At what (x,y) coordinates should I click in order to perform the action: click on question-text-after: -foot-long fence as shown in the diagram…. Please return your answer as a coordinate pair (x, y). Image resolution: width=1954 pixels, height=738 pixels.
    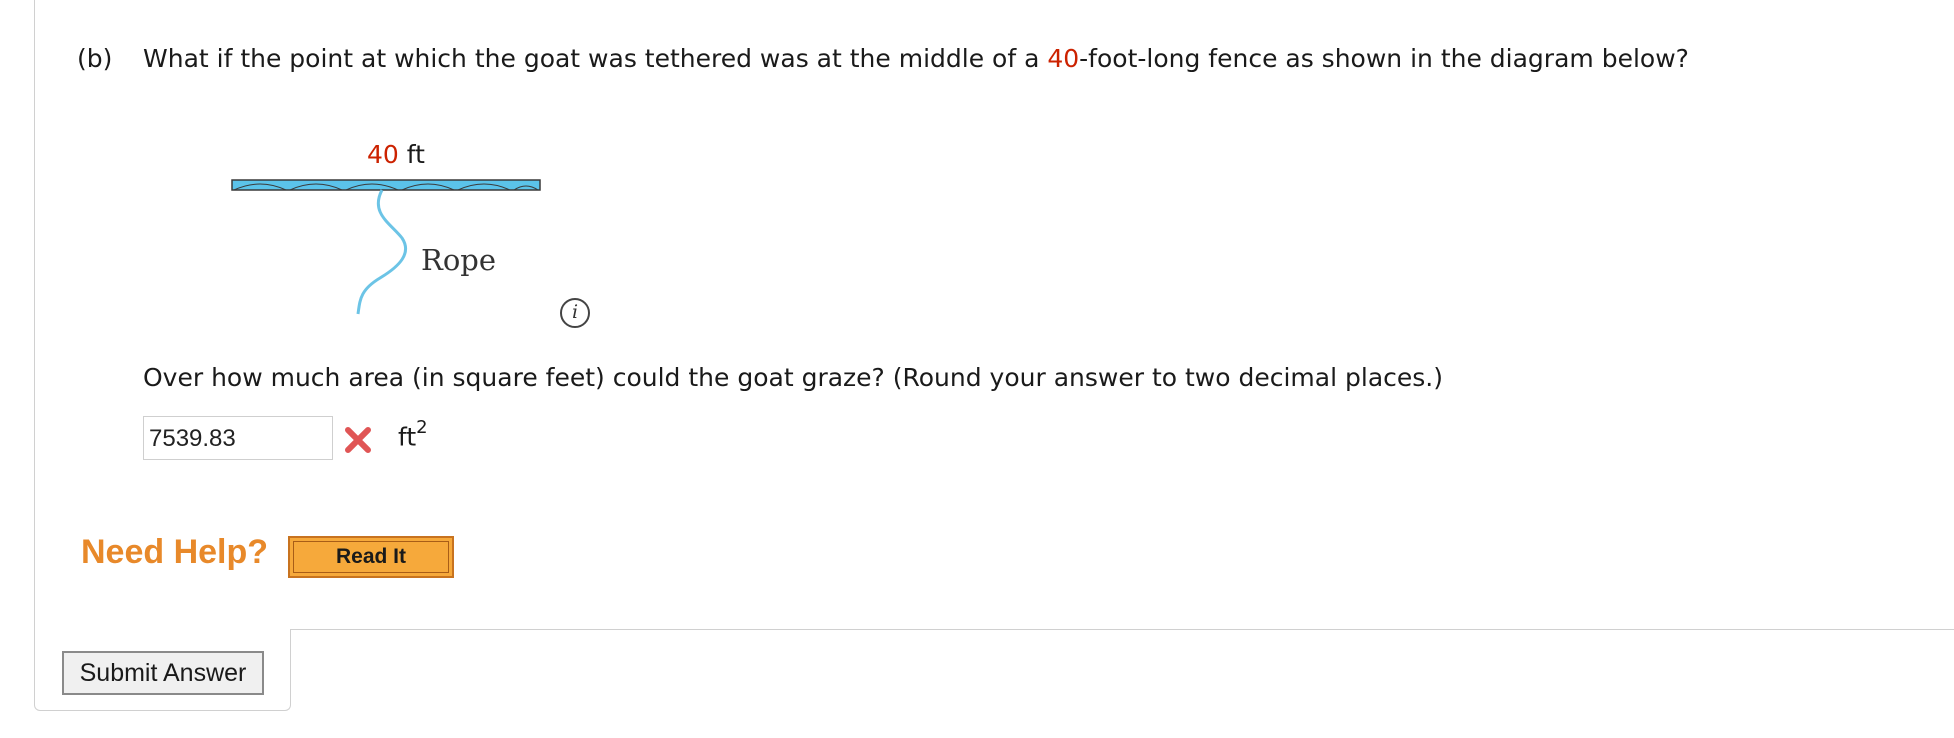
    Looking at the image, I should click on (1384, 58).